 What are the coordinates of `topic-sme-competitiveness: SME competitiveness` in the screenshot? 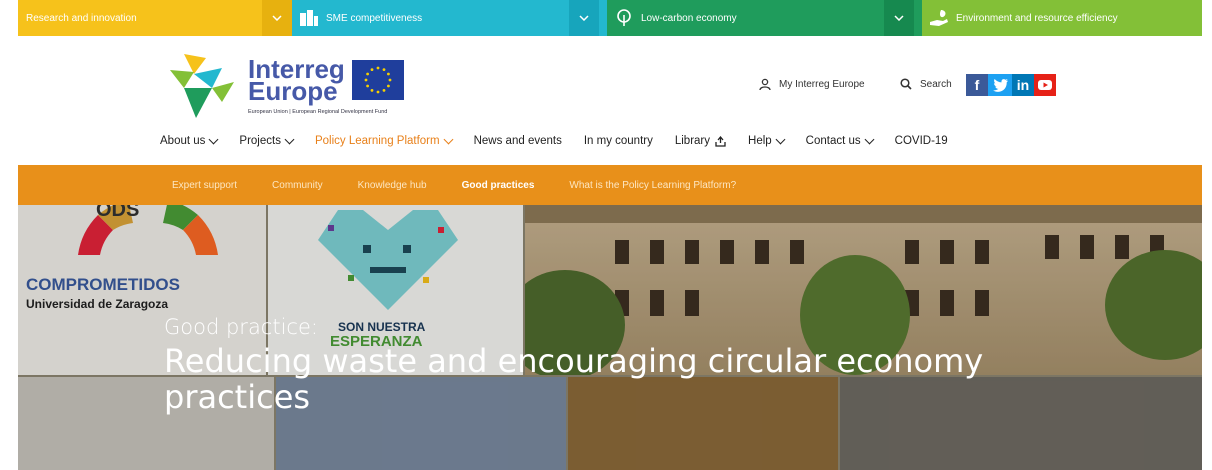 It's located at (449, 18).